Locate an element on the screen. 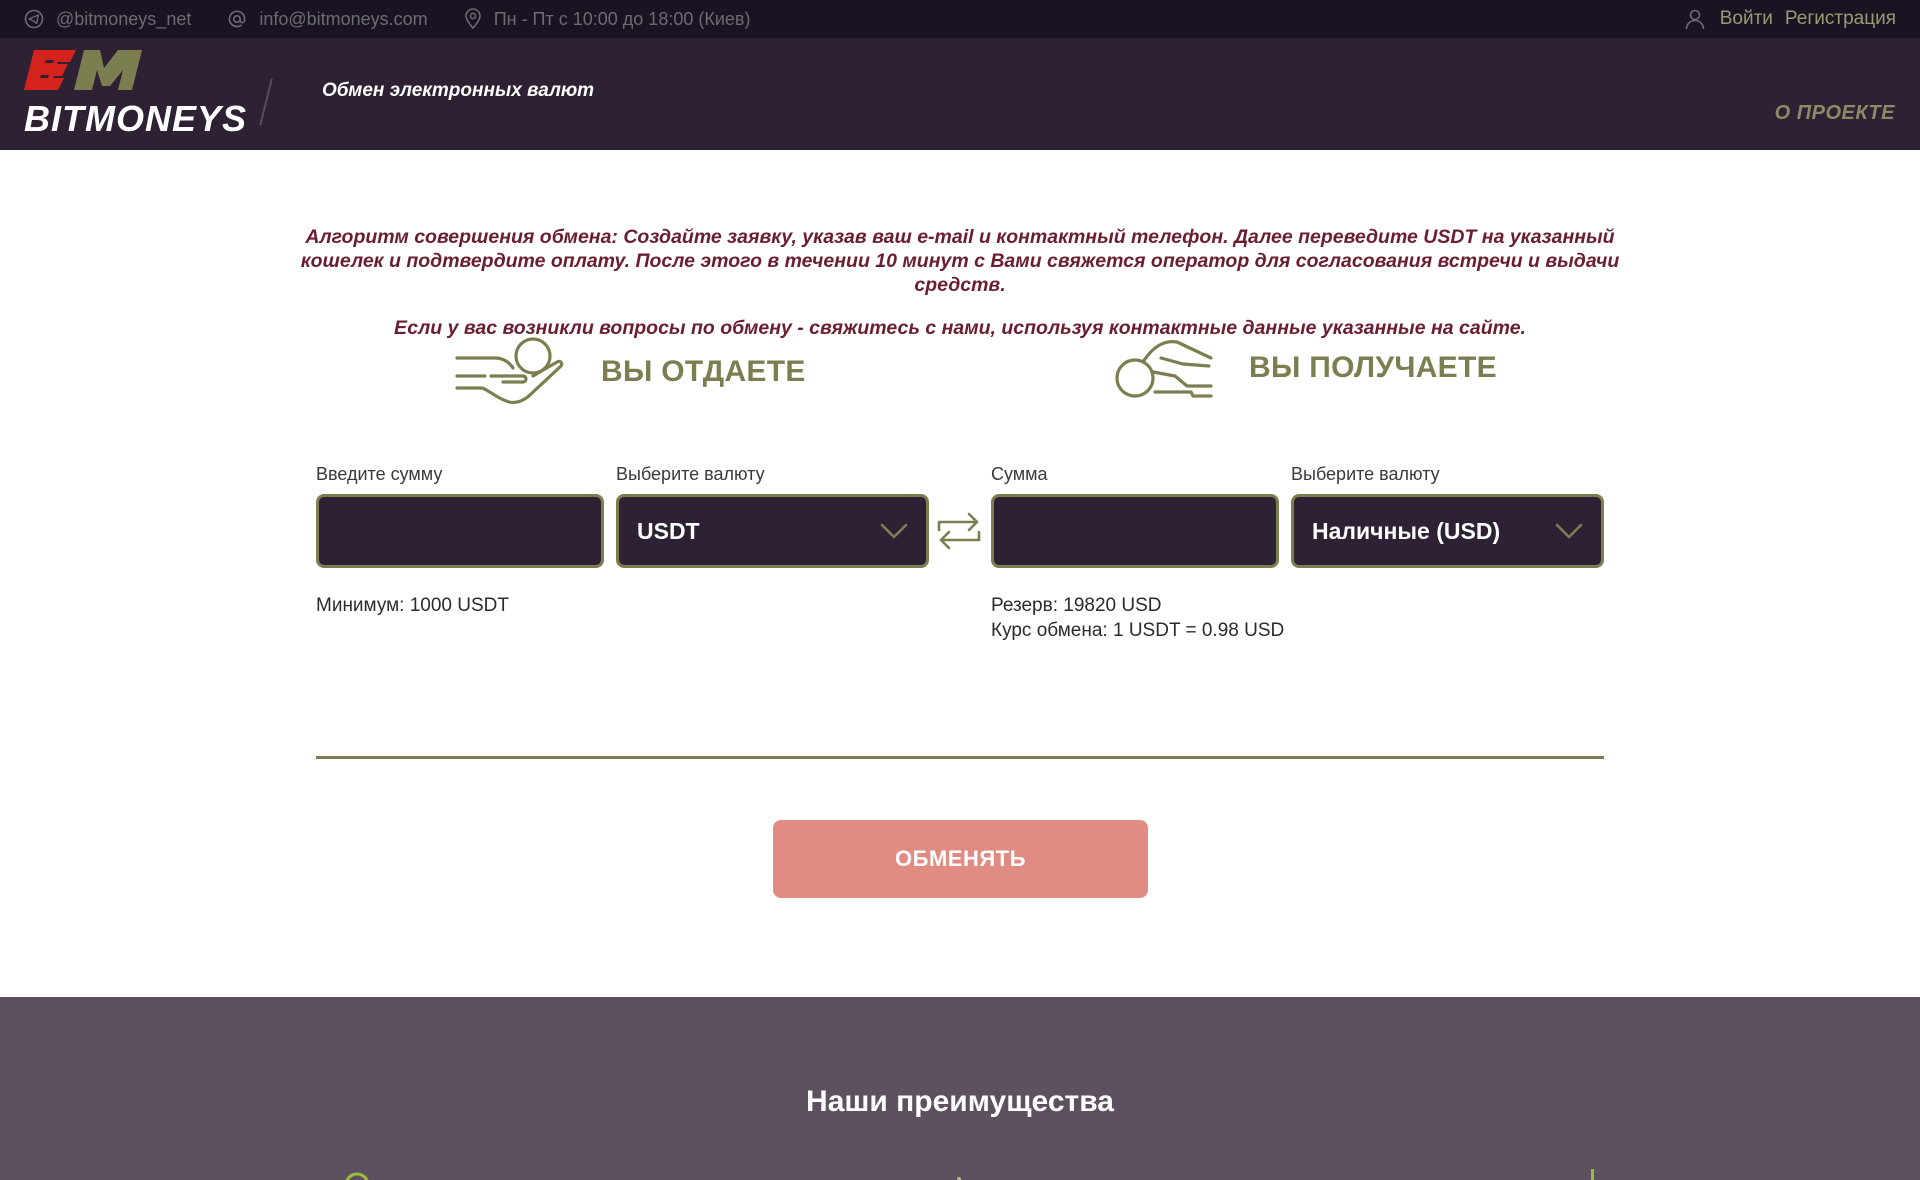 The width and height of the screenshot is (1920, 1180). give-amount-input is located at coordinates (460, 531).